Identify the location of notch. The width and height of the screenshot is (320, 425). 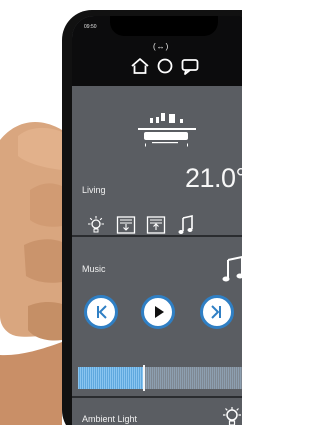
(164, 26).